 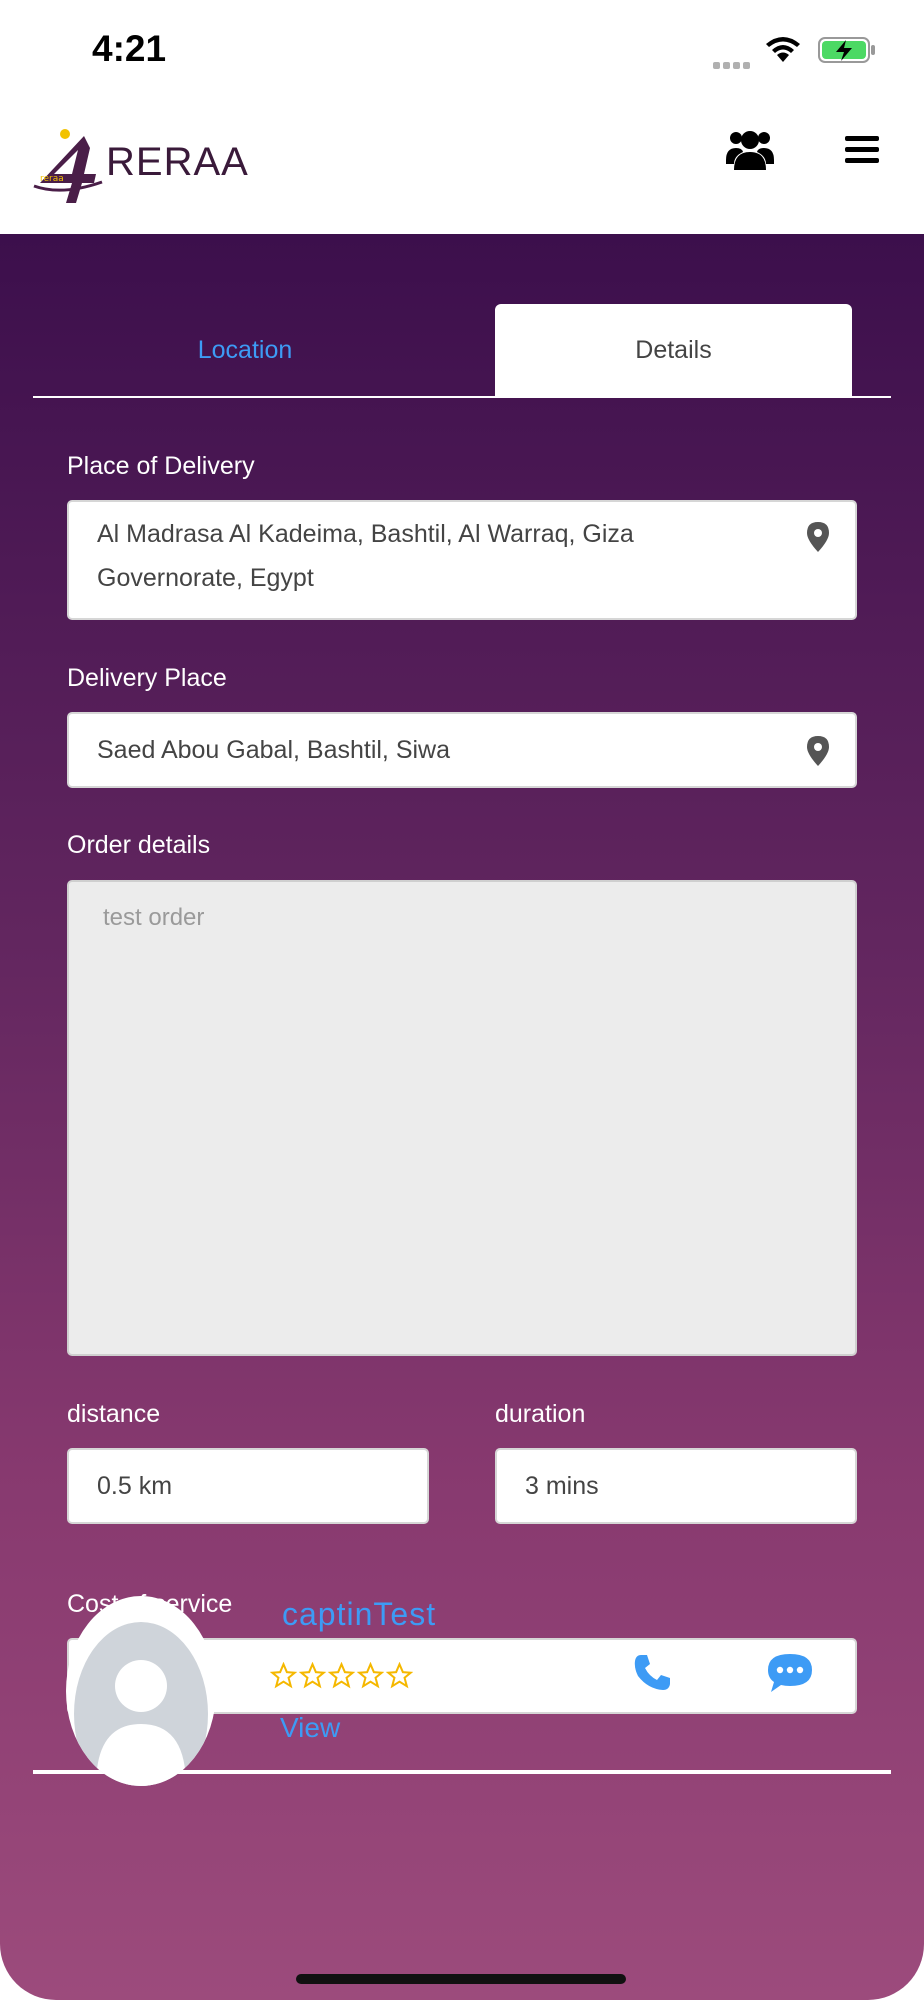 What do you see at coordinates (562, 1486) in the screenshot?
I see `duration-value: 3 mins` at bounding box center [562, 1486].